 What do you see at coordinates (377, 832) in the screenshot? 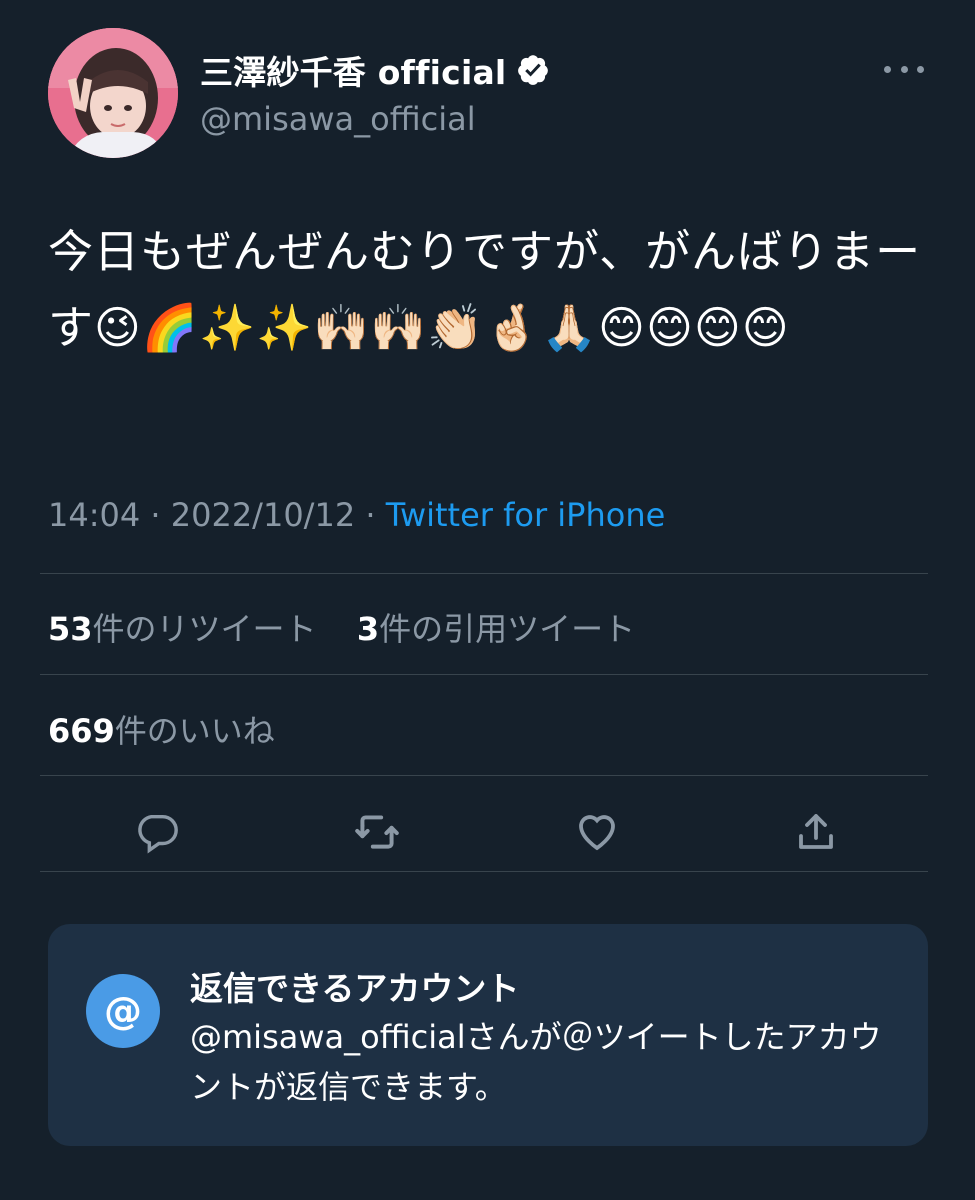
I see `retweet-icon` at bounding box center [377, 832].